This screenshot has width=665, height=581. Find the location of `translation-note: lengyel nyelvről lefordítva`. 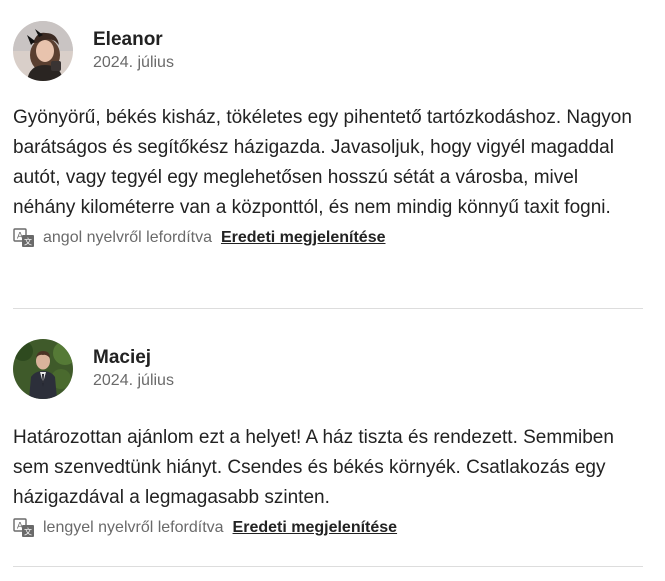

translation-note: lengyel nyelvről lefordítva is located at coordinates (133, 527).